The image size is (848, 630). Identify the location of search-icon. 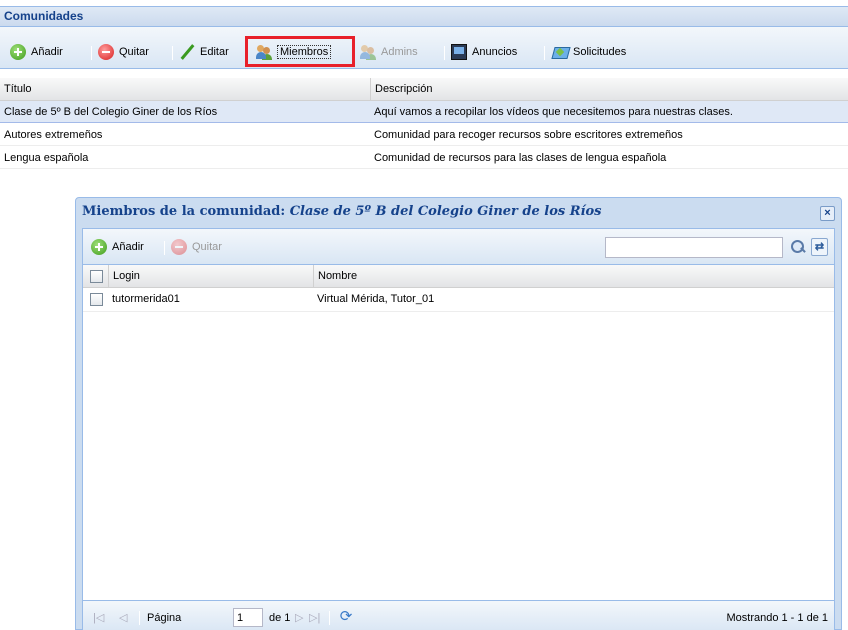
(798, 247).